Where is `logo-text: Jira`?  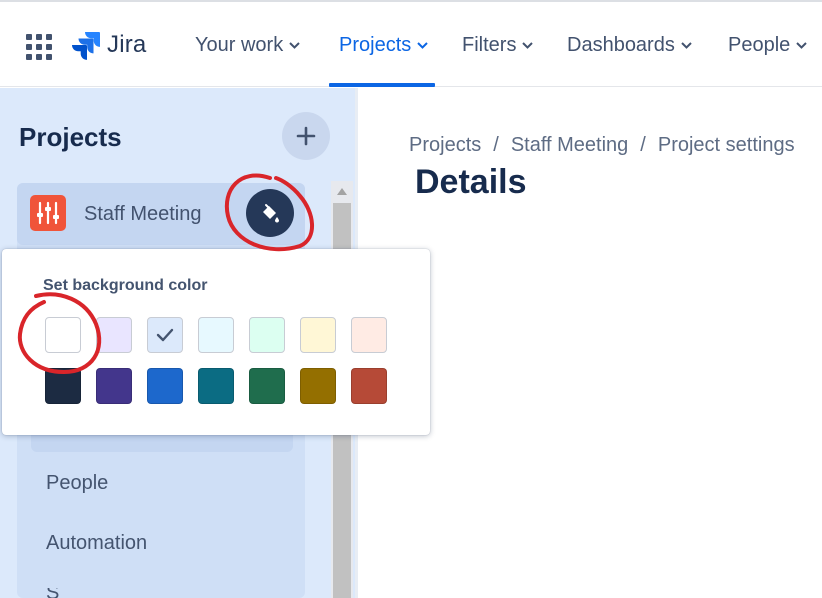
logo-text: Jira is located at coordinates (127, 44).